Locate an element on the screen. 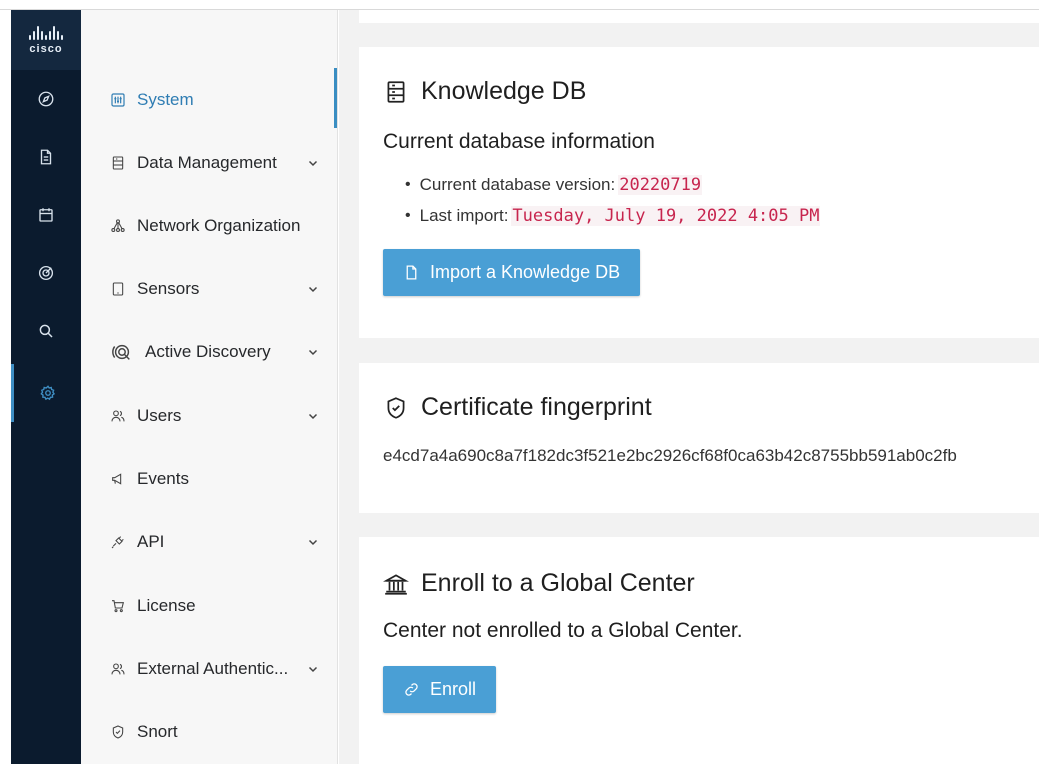 Image resolution: width=1039 pixels, height=764 pixels. document-icon is located at coordinates (46, 157).